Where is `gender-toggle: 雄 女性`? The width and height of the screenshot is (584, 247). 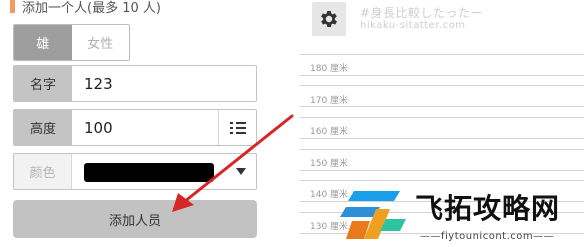
gender-toggle: 雄 女性 is located at coordinates (71, 42).